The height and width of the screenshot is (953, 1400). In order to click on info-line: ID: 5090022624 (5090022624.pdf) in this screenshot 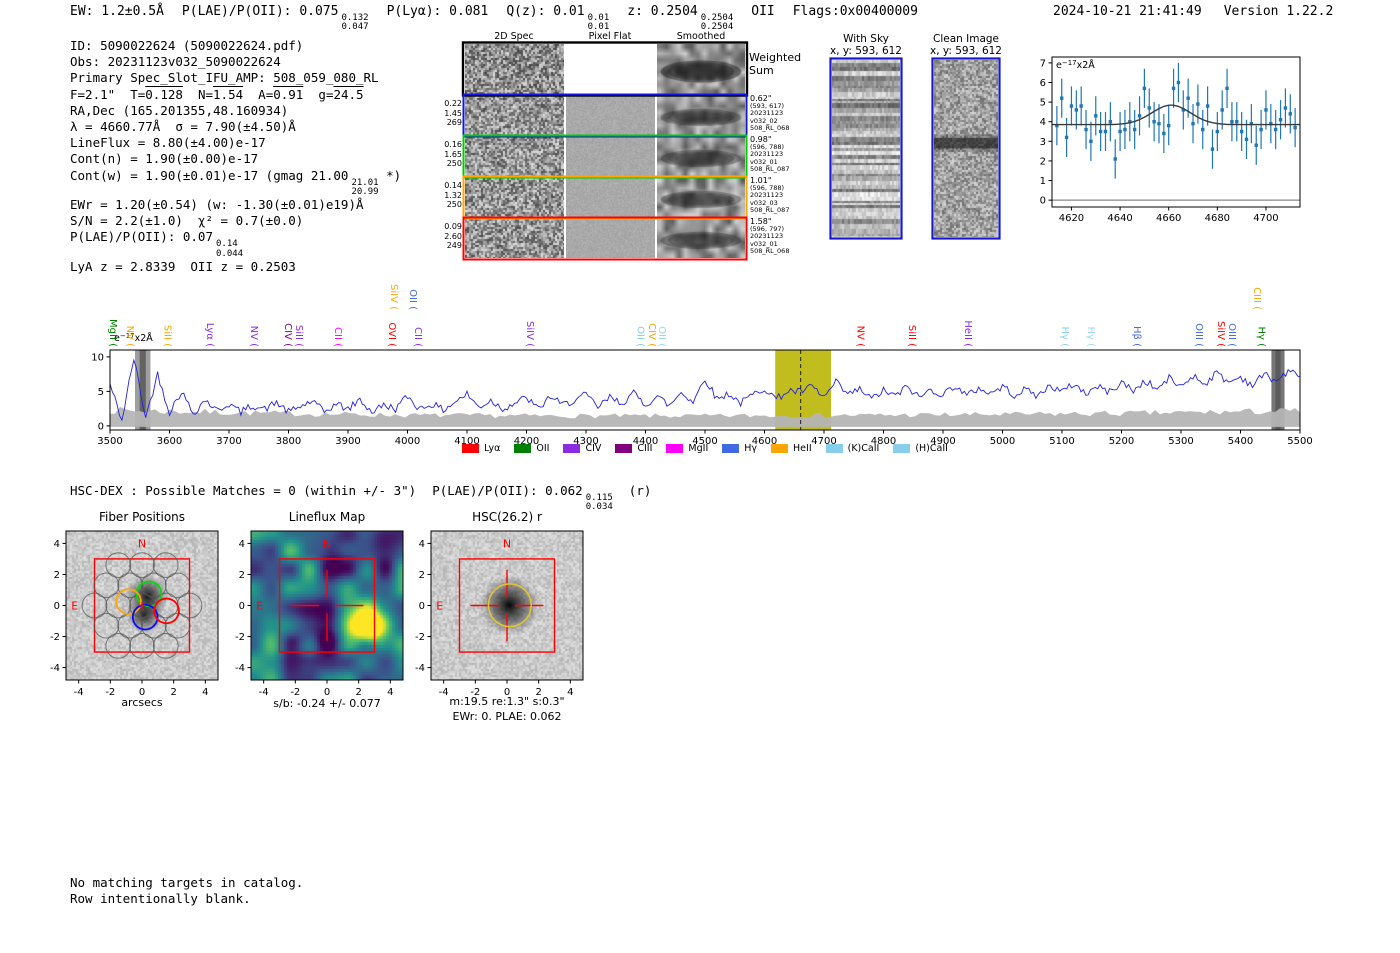, I will do `click(187, 45)`.